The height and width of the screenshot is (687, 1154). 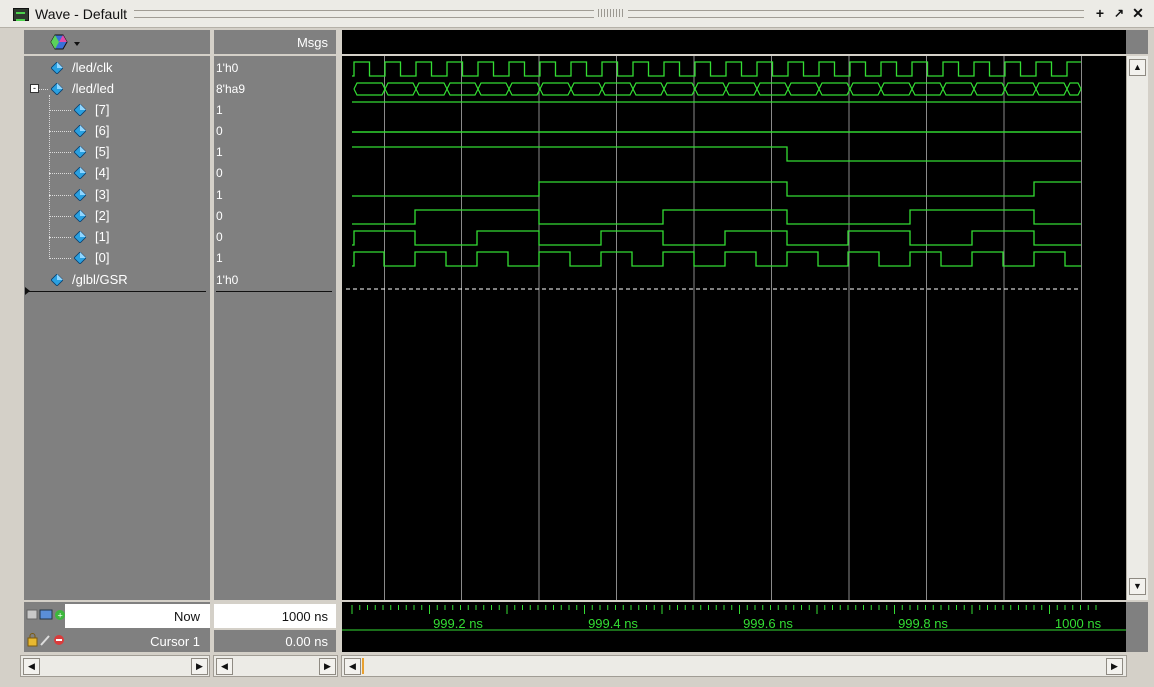 I want to click on now-label: Now, so click(x=186, y=616).